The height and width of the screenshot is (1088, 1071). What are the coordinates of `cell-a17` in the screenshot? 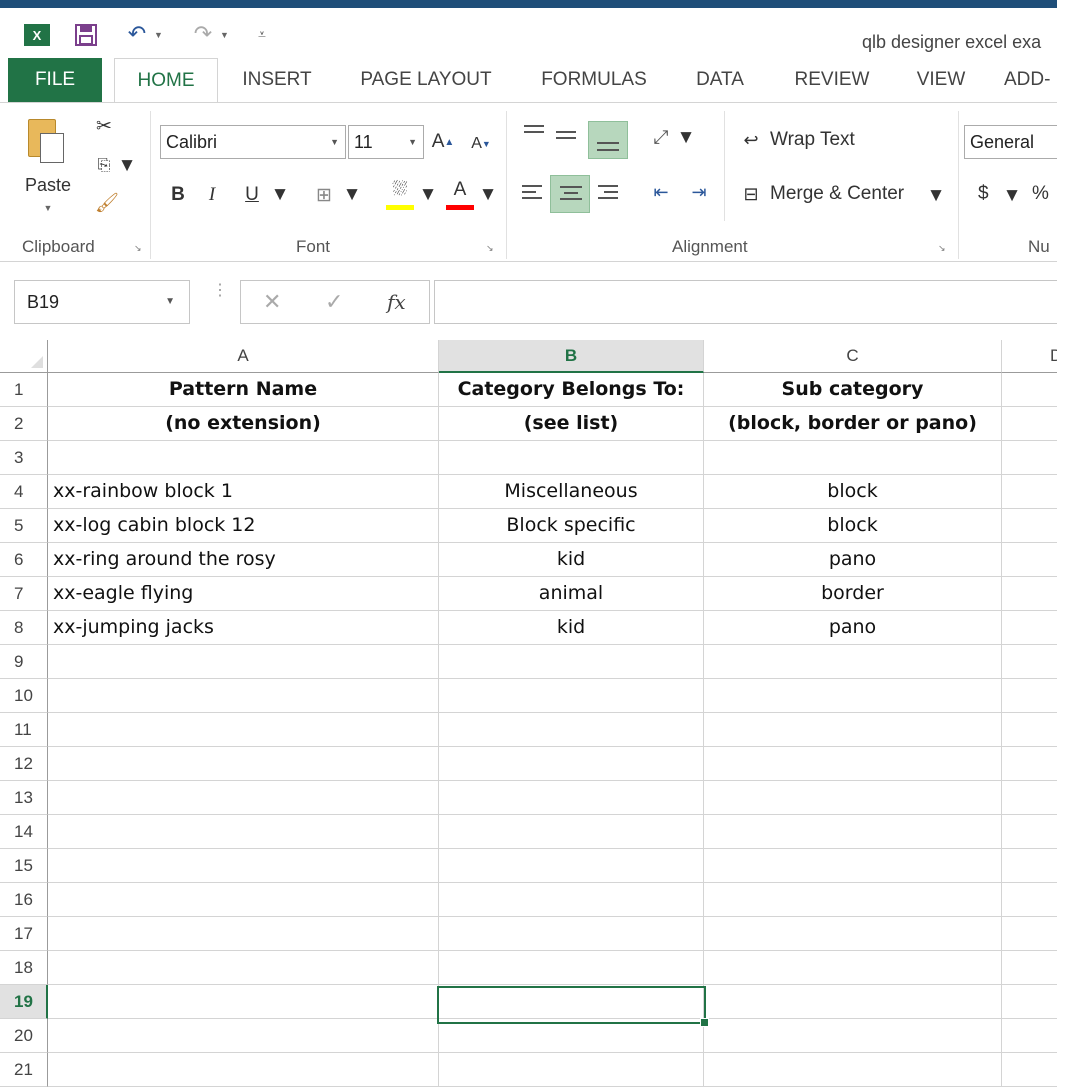 It's located at (243, 934).